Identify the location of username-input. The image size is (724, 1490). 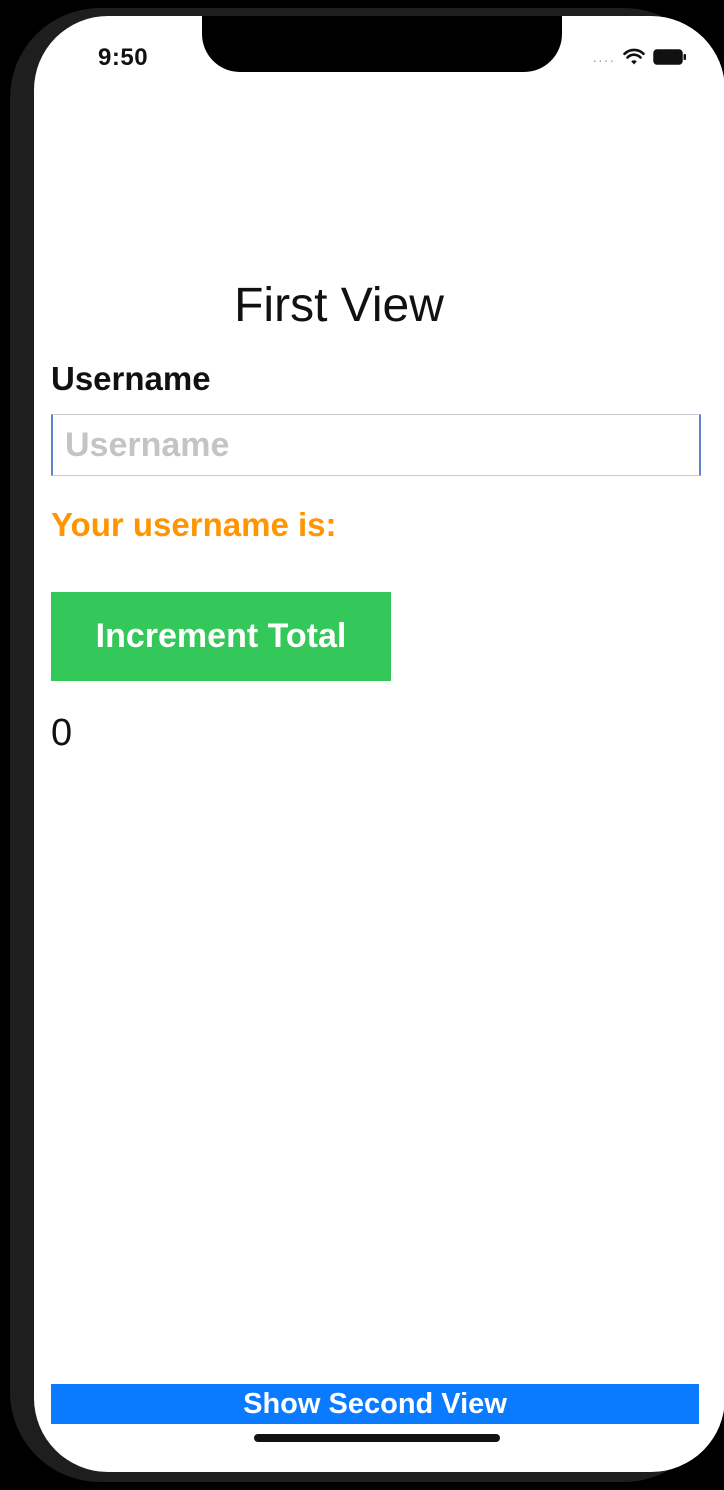
(376, 445).